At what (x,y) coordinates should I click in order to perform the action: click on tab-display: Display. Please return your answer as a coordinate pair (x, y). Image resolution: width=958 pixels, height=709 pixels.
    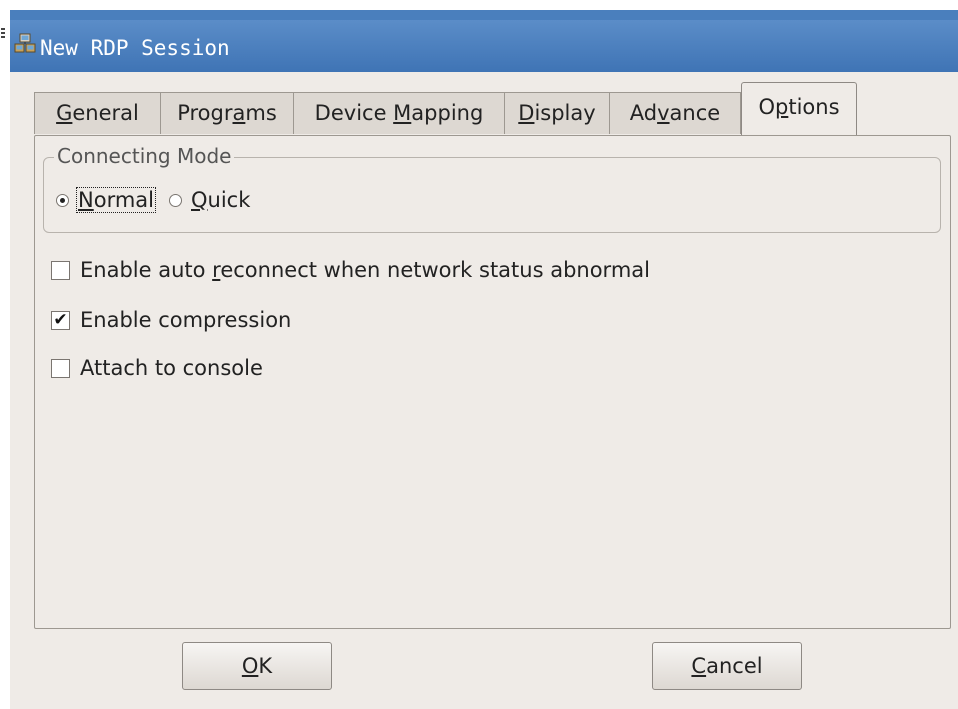
    Looking at the image, I should click on (557, 113).